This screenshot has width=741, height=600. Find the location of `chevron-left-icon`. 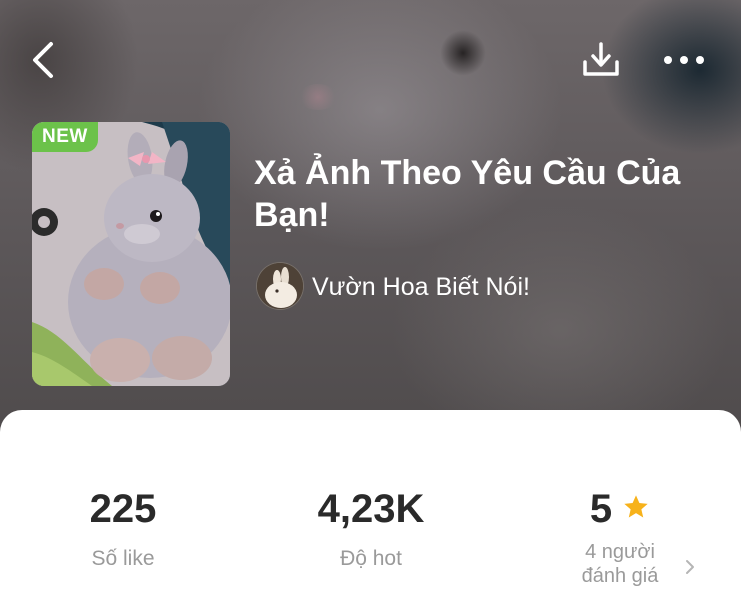

chevron-left-icon is located at coordinates (43, 60).